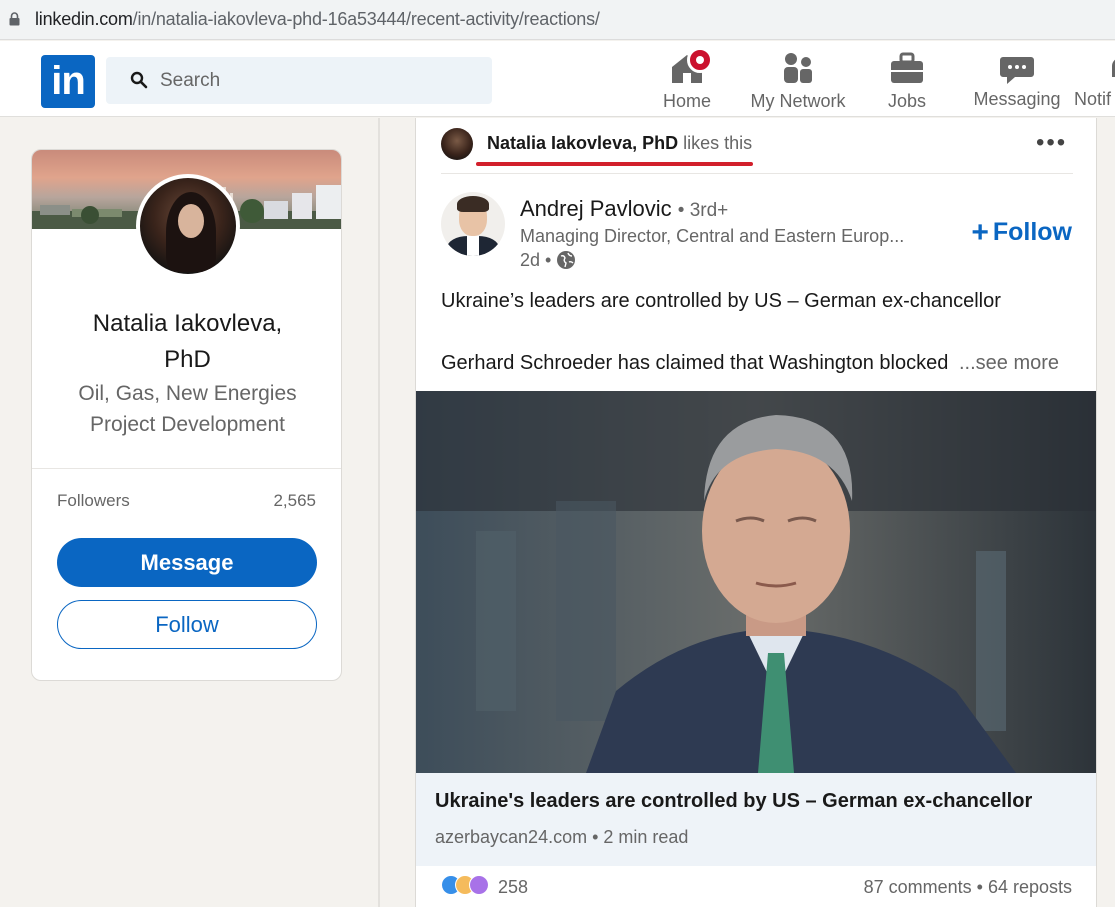 Image resolution: width=1115 pixels, height=907 pixels. I want to click on follow-author-button: + Follow, so click(1021, 233).